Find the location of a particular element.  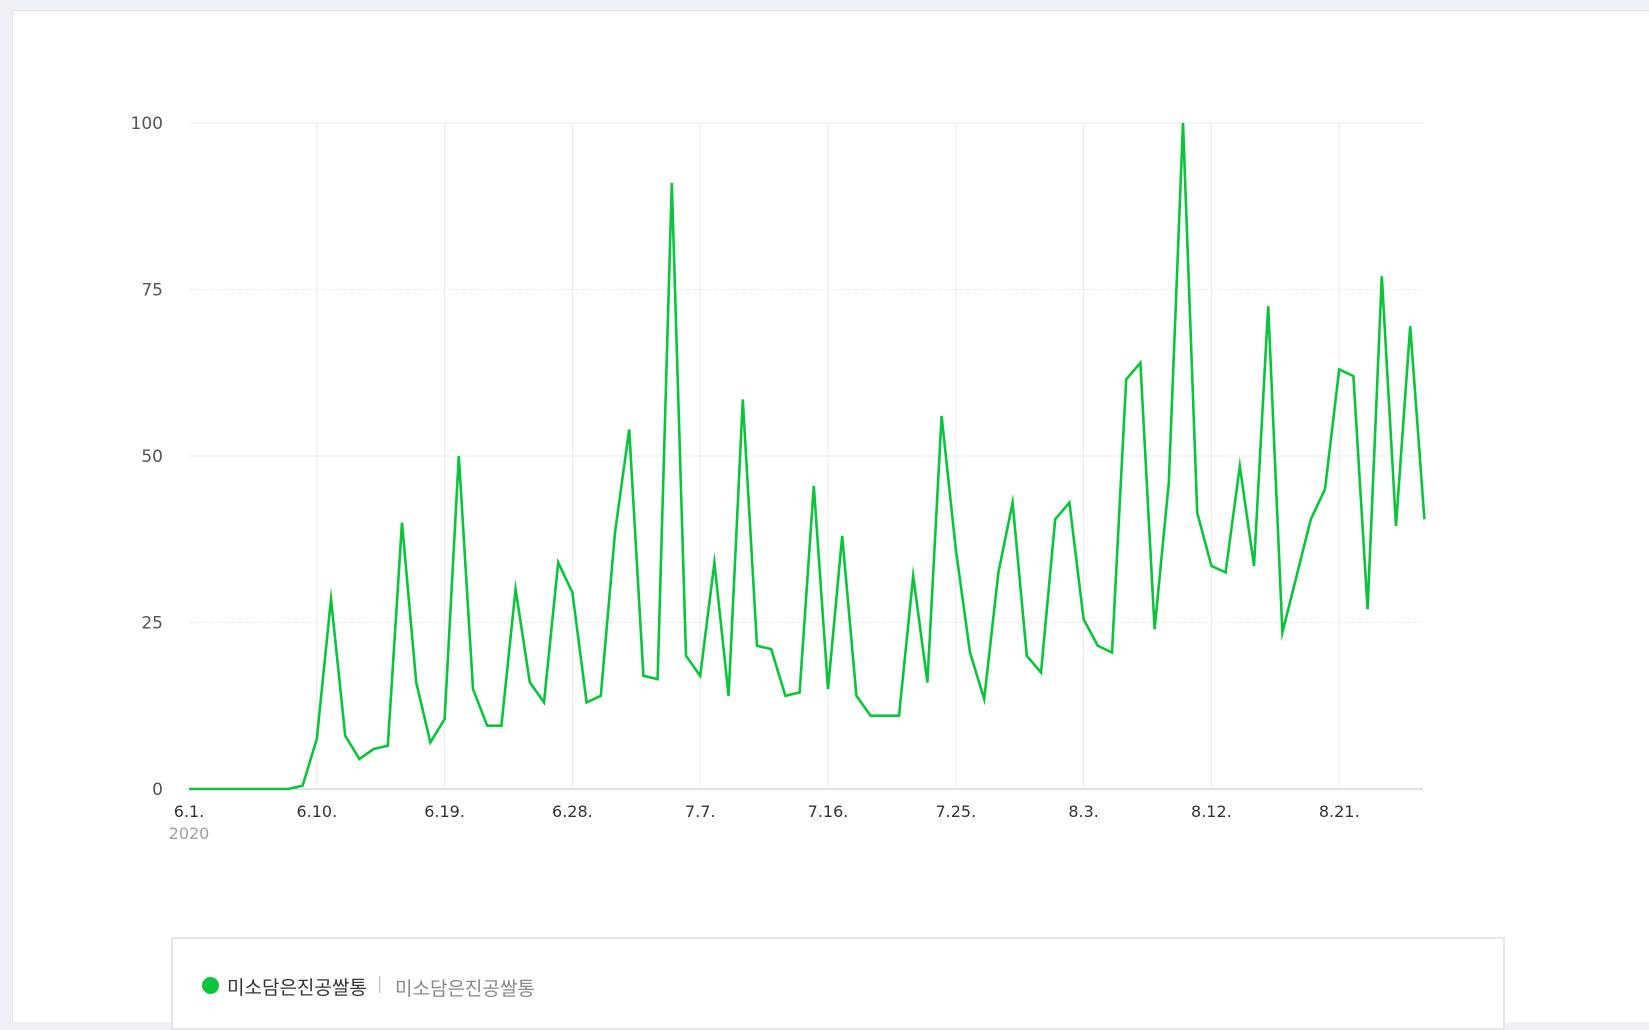

legend: 미소담은진공쌀통 | 미소담은진공쌀통 is located at coordinates (838, 983).